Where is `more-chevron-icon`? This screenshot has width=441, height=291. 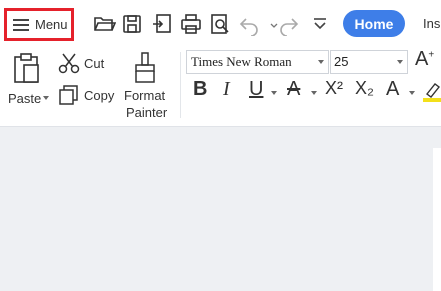
more-chevron-icon is located at coordinates (320, 24).